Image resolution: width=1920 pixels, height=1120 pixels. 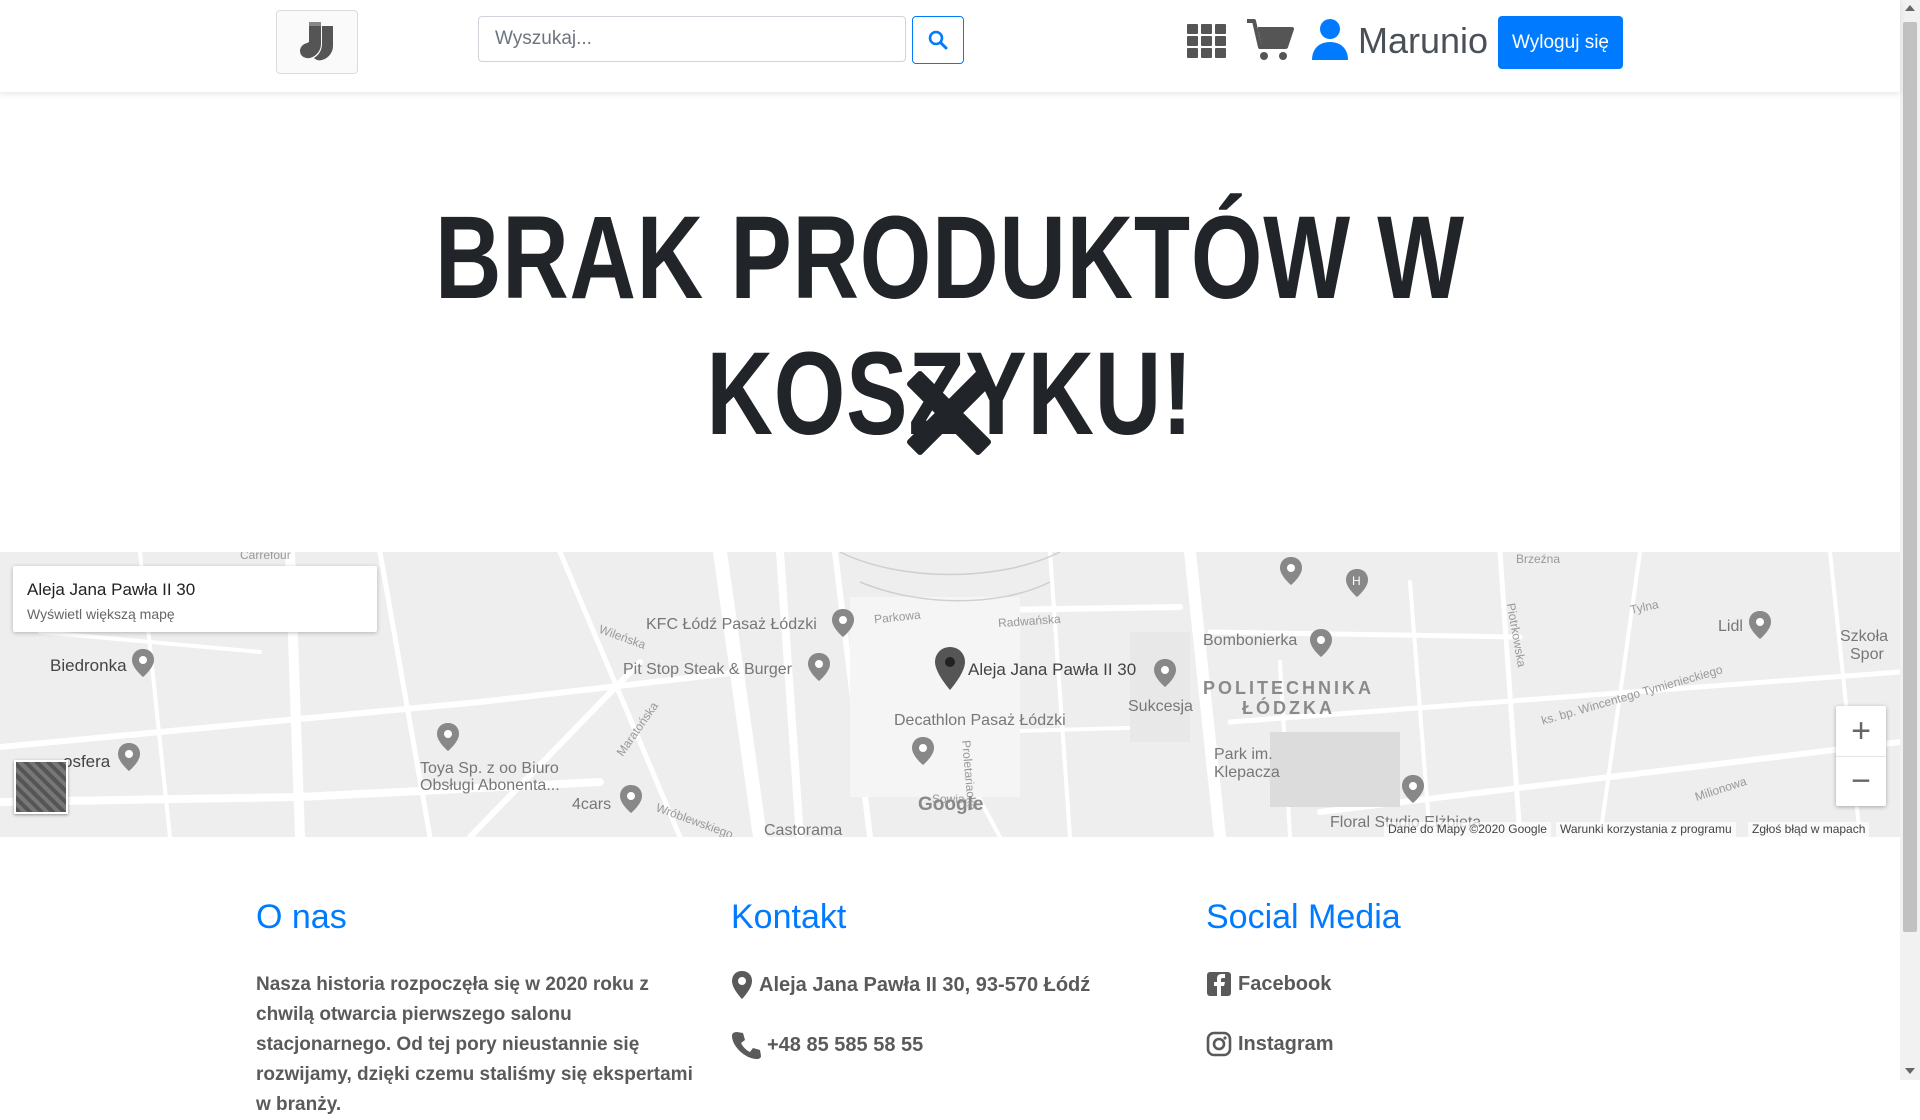 I want to click on bombonierka-pin-icon, so click(x=1321, y=643).